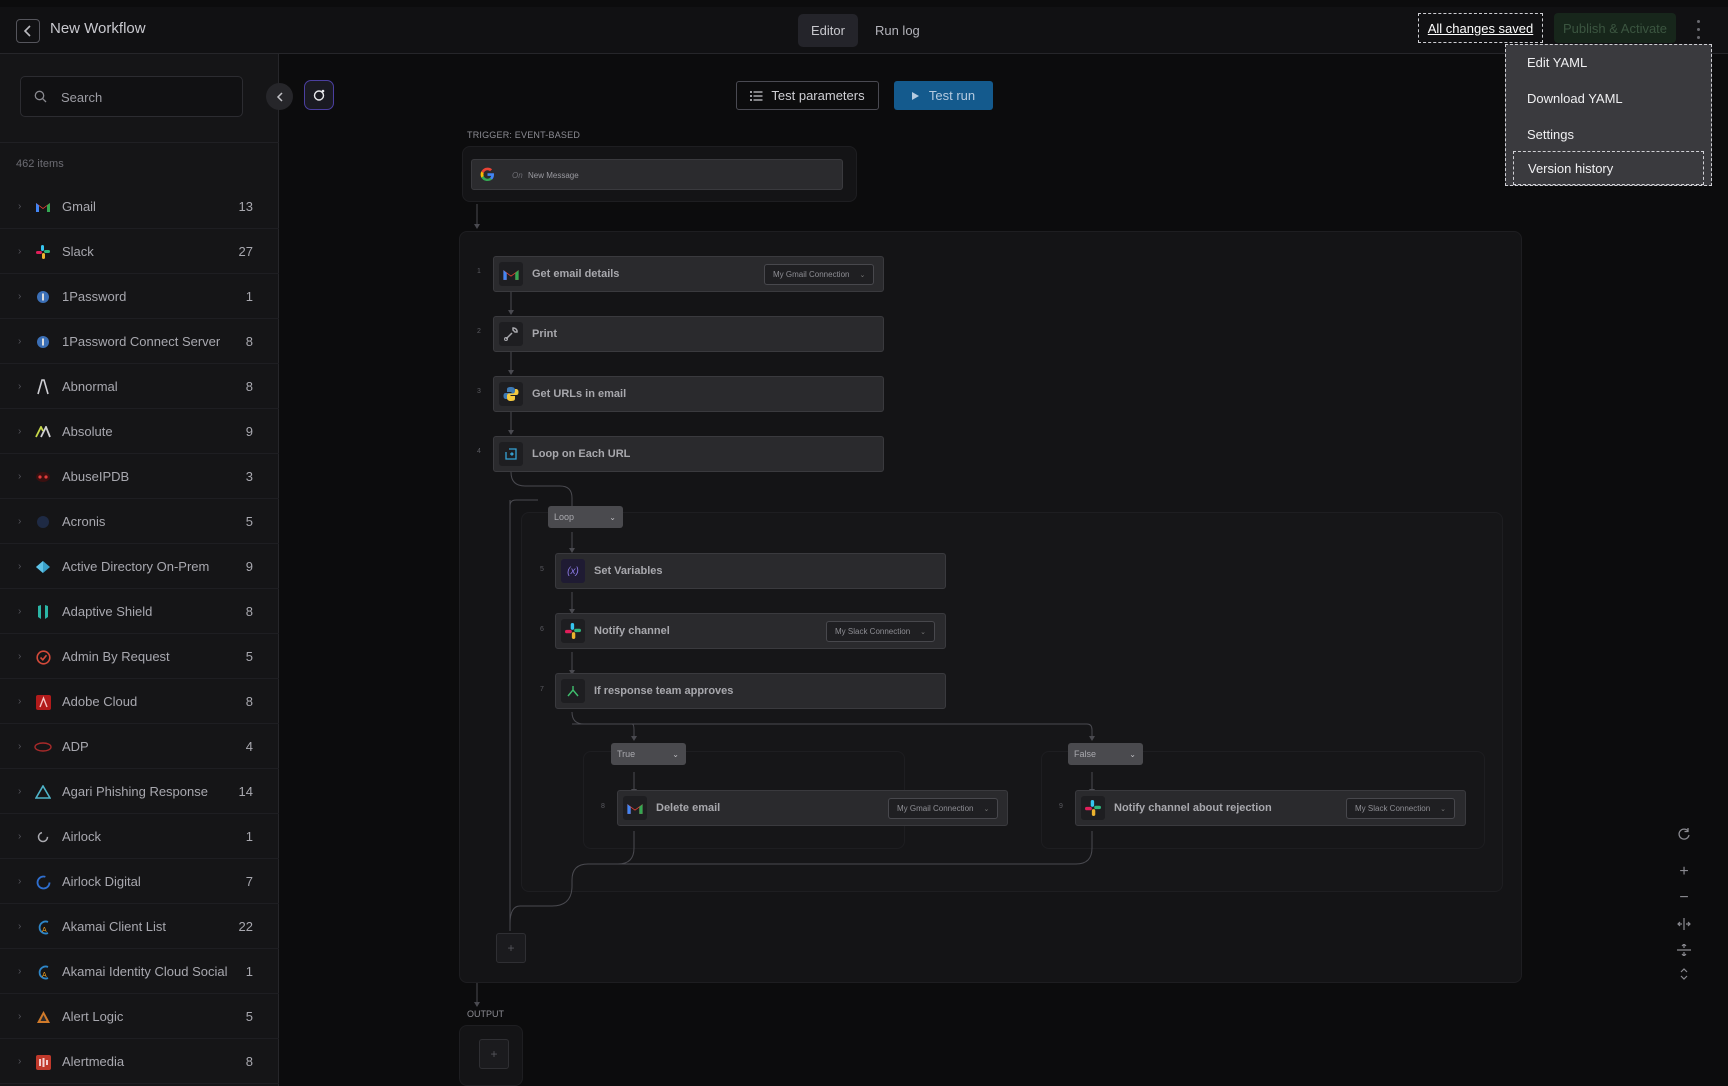  What do you see at coordinates (43, 207) in the screenshot?
I see `gmail-icon` at bounding box center [43, 207].